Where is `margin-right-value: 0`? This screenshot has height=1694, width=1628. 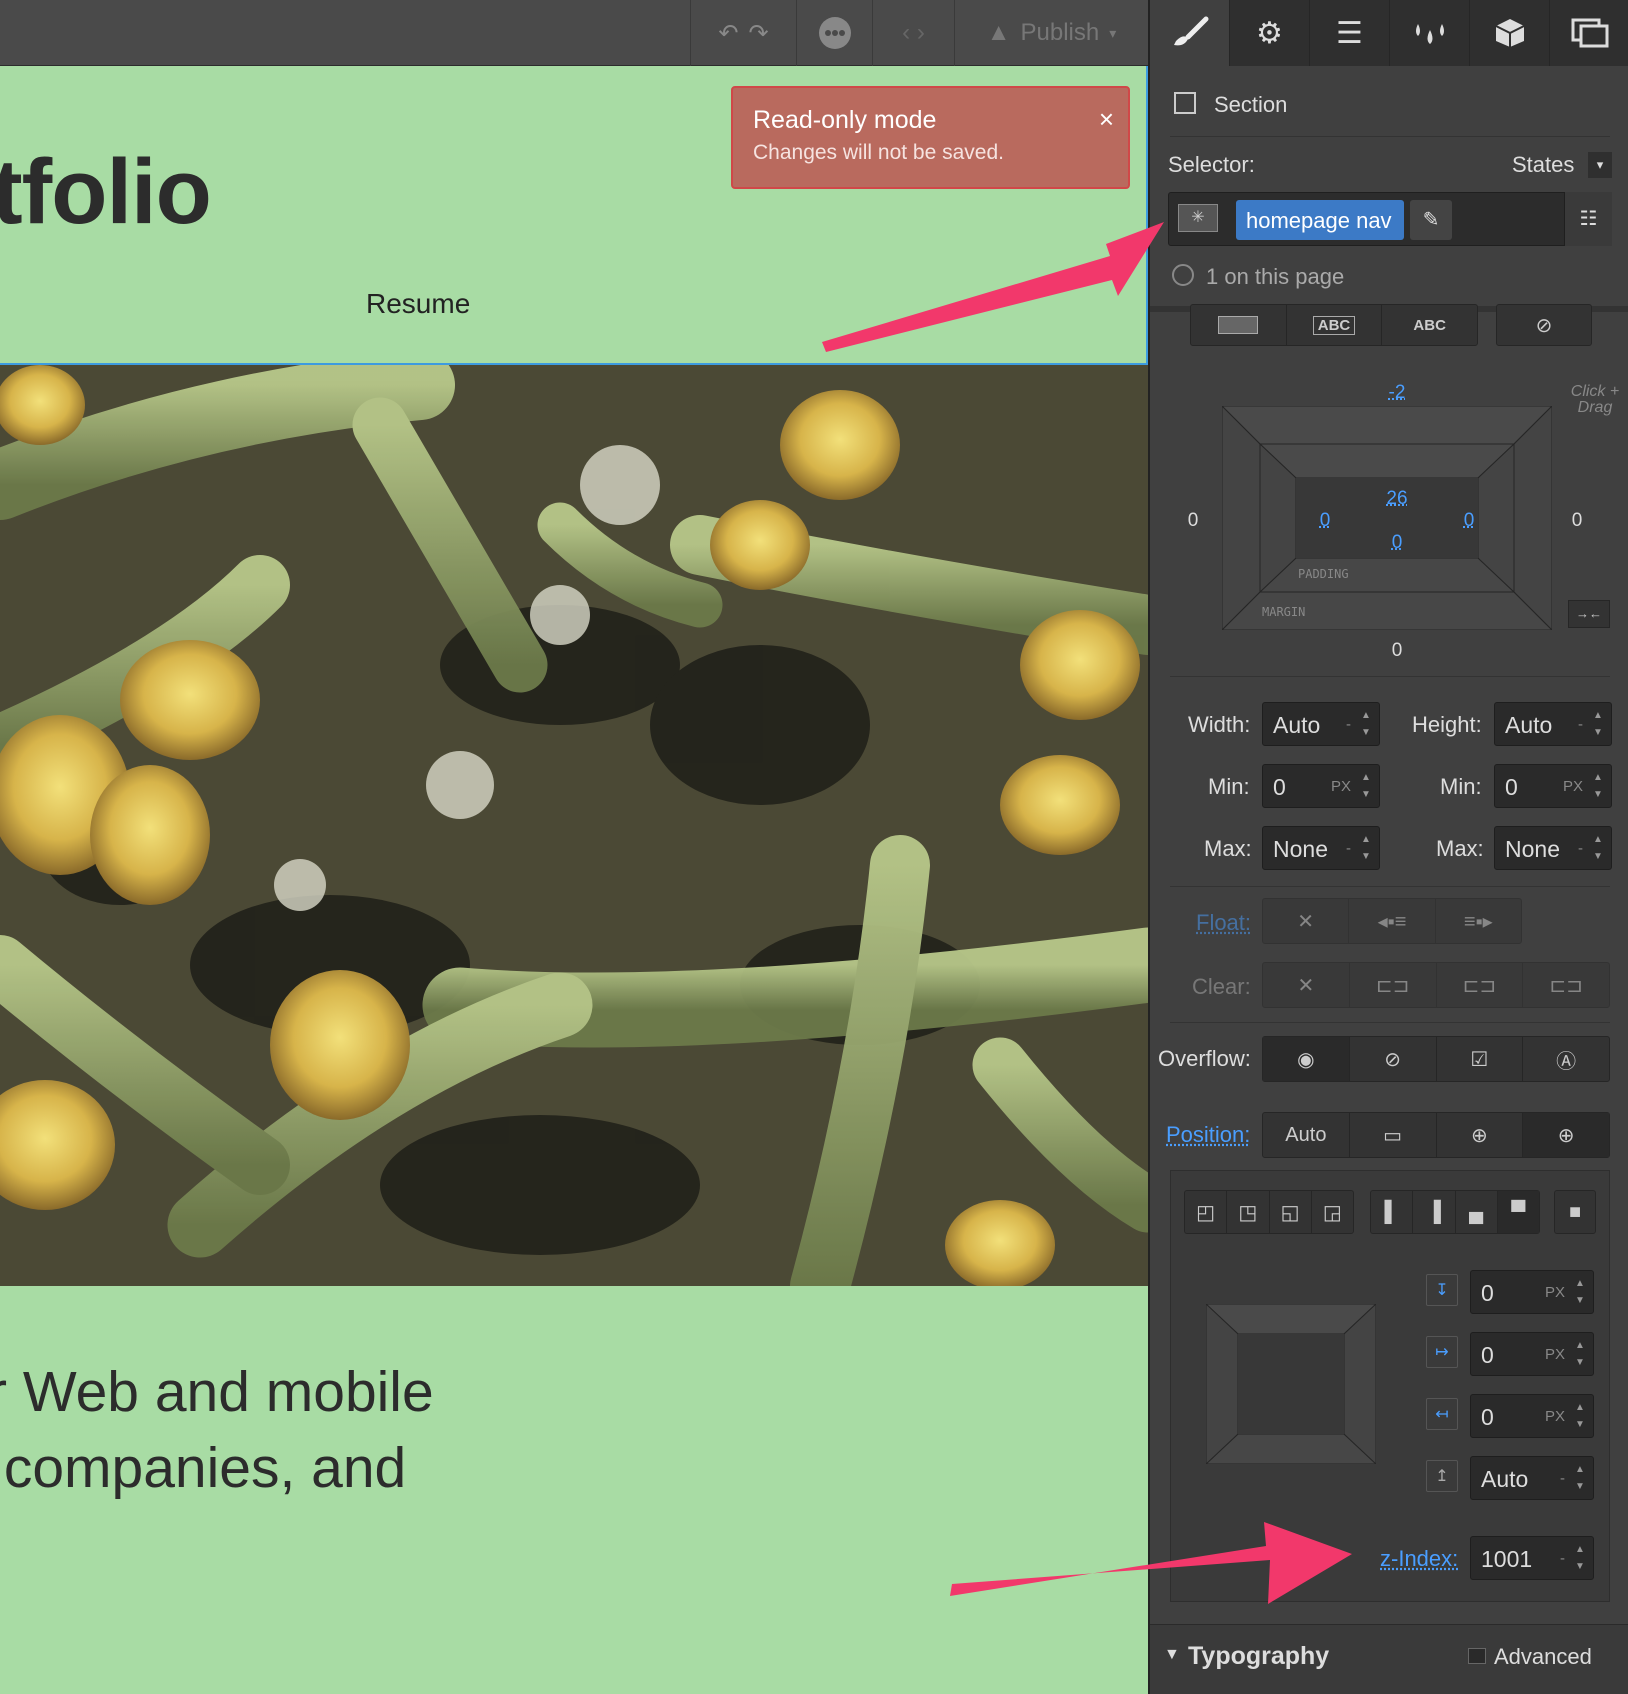 margin-right-value: 0 is located at coordinates (1577, 521).